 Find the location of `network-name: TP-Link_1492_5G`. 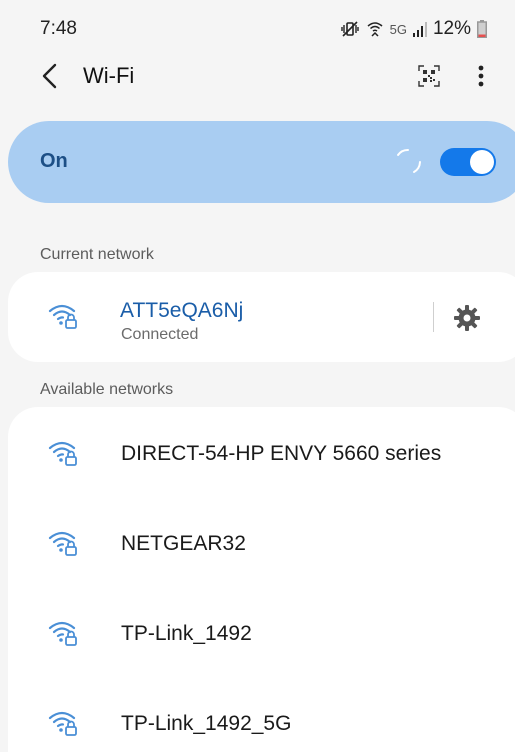

network-name: TP-Link_1492_5G is located at coordinates (206, 723).